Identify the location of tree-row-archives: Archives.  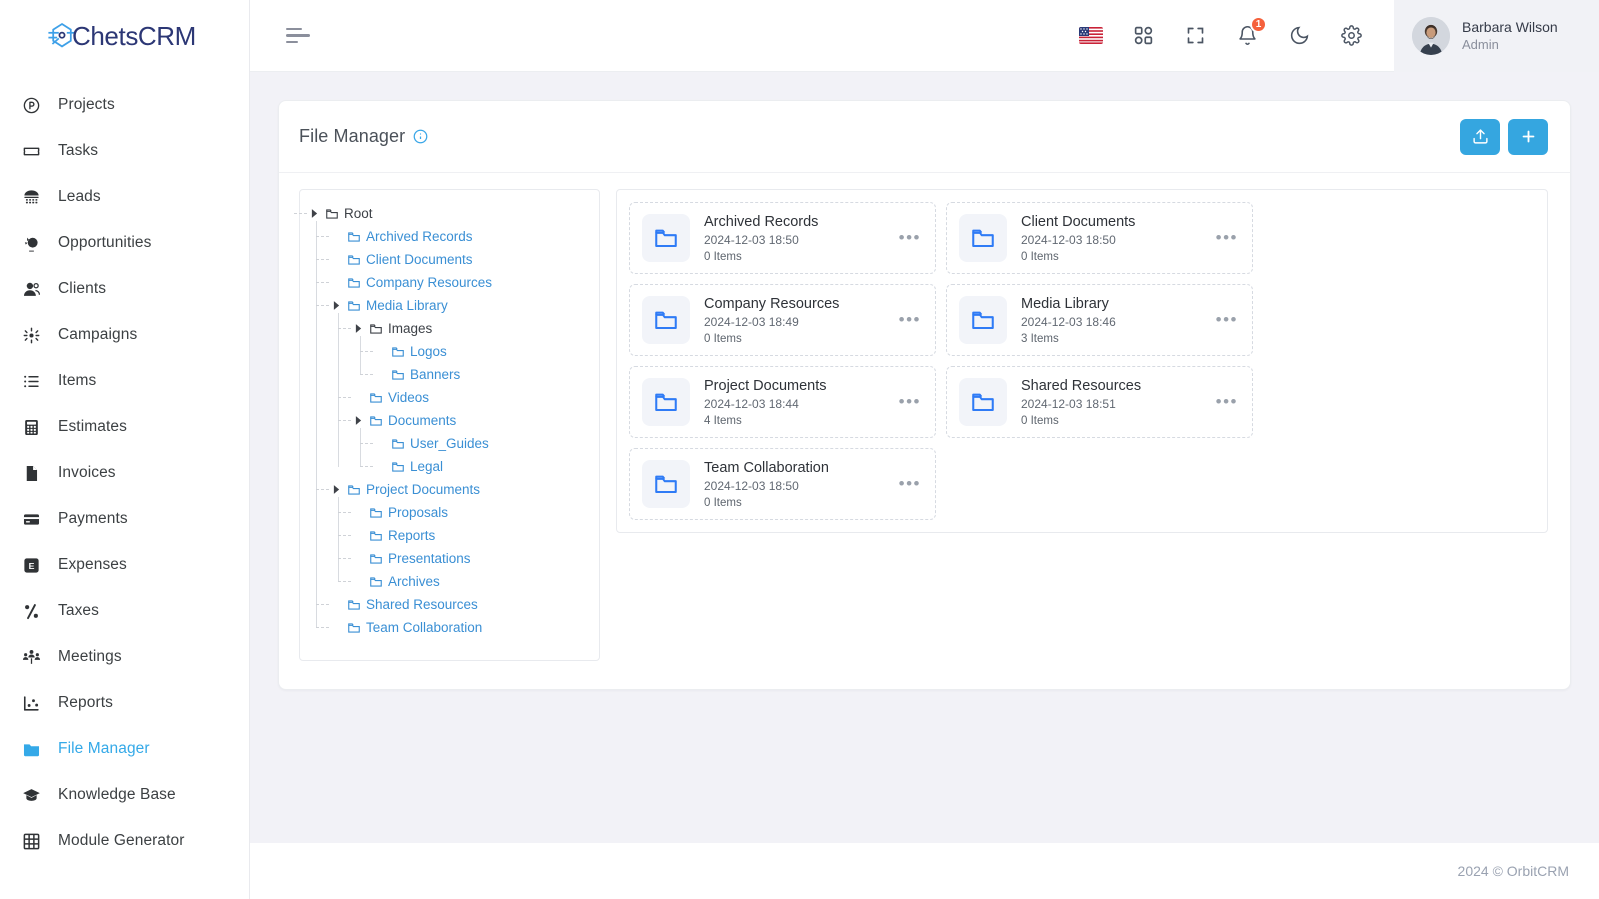
(471, 581).